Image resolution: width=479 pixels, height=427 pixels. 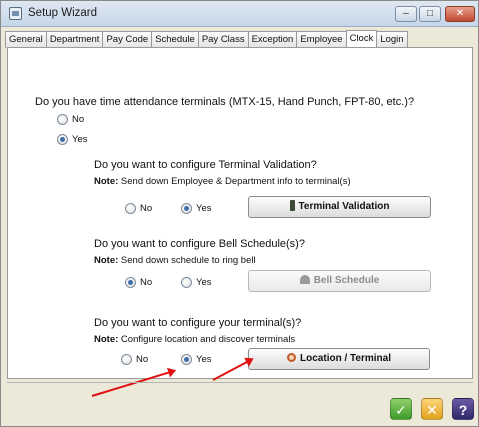 What do you see at coordinates (134, 359) in the screenshot?
I see `configure-terminals-no-radio: No` at bounding box center [134, 359].